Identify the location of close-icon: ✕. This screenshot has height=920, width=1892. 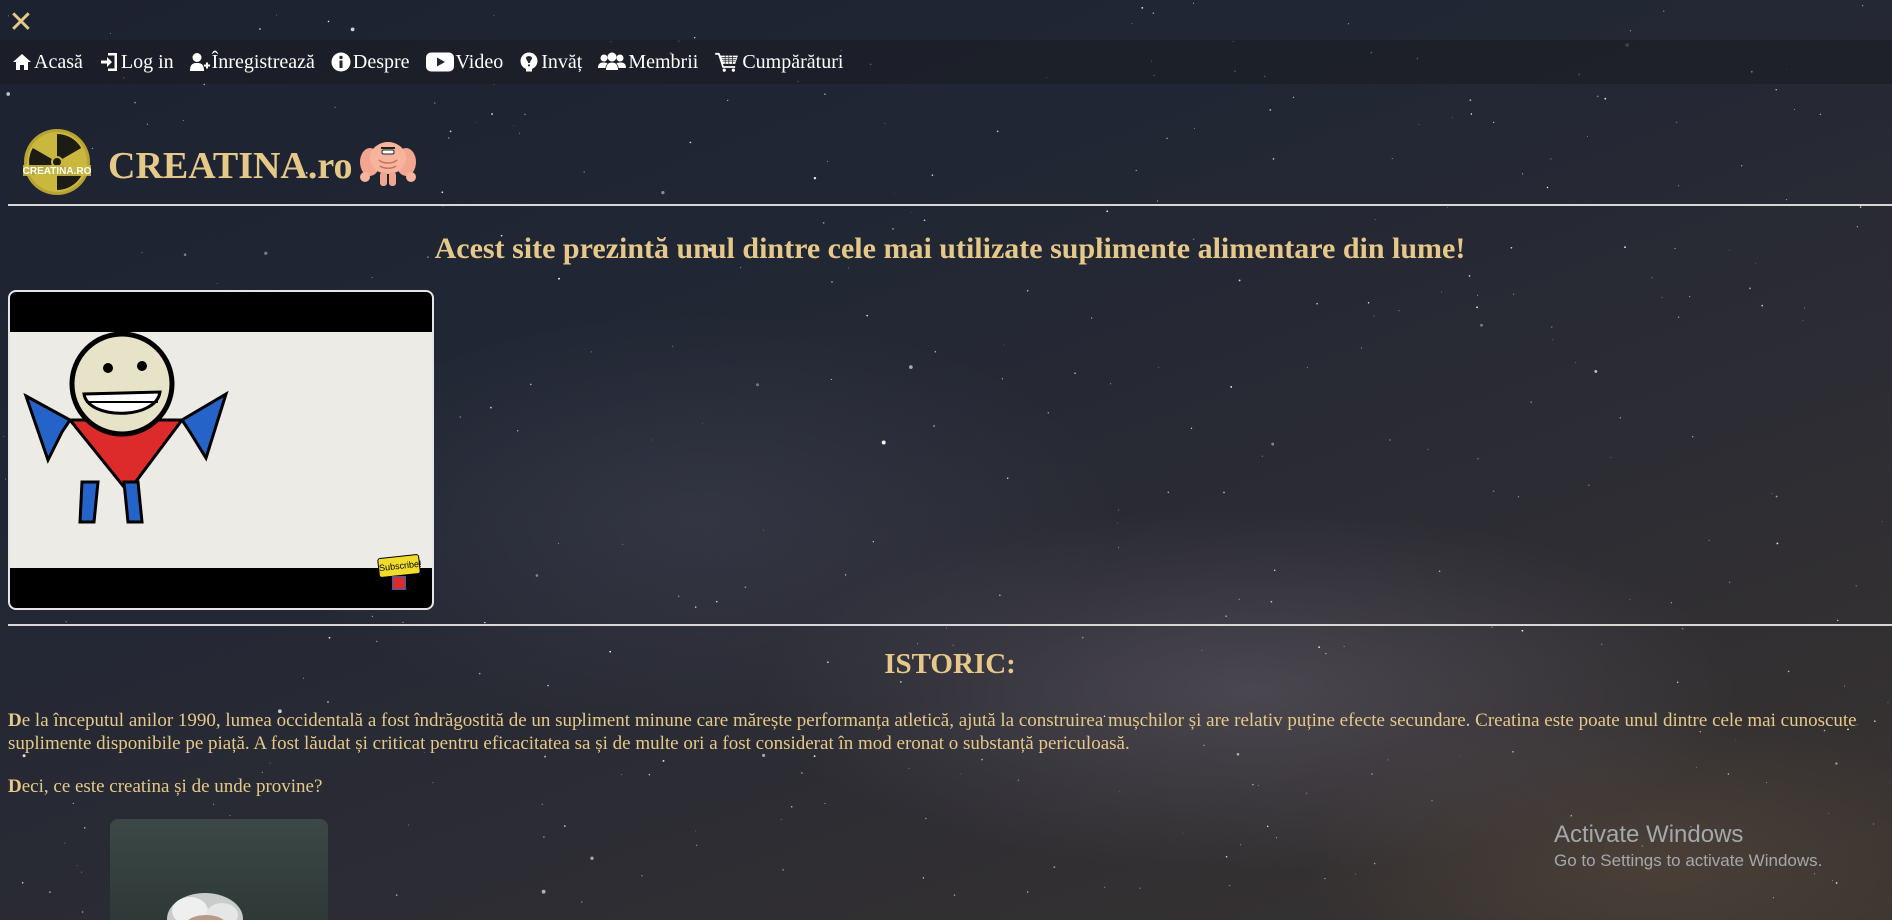
(21, 23).